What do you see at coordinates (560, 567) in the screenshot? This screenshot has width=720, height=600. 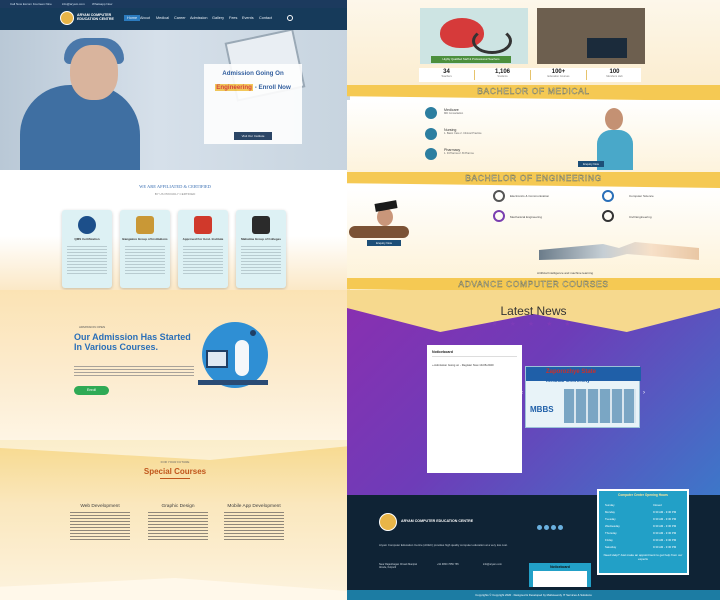 I see `footer-noticeboard-title: Noticeboard` at bounding box center [560, 567].